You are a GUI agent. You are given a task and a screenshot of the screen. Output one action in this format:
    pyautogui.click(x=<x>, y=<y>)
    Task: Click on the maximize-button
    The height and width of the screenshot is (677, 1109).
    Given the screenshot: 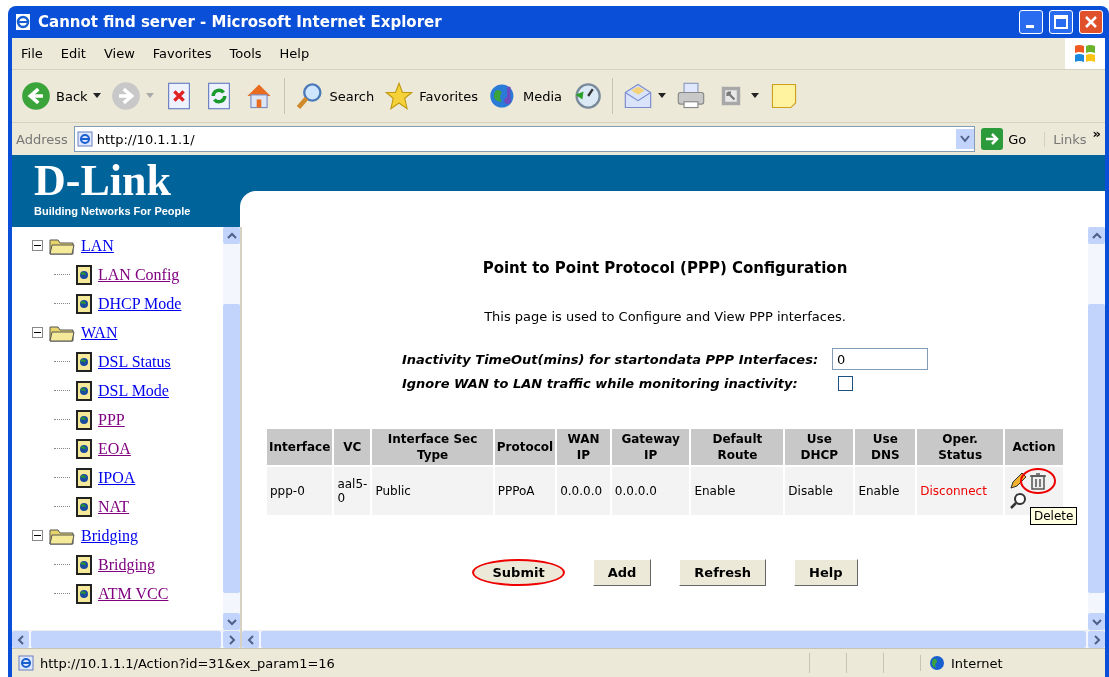 What is the action you would take?
    pyautogui.click(x=1061, y=22)
    